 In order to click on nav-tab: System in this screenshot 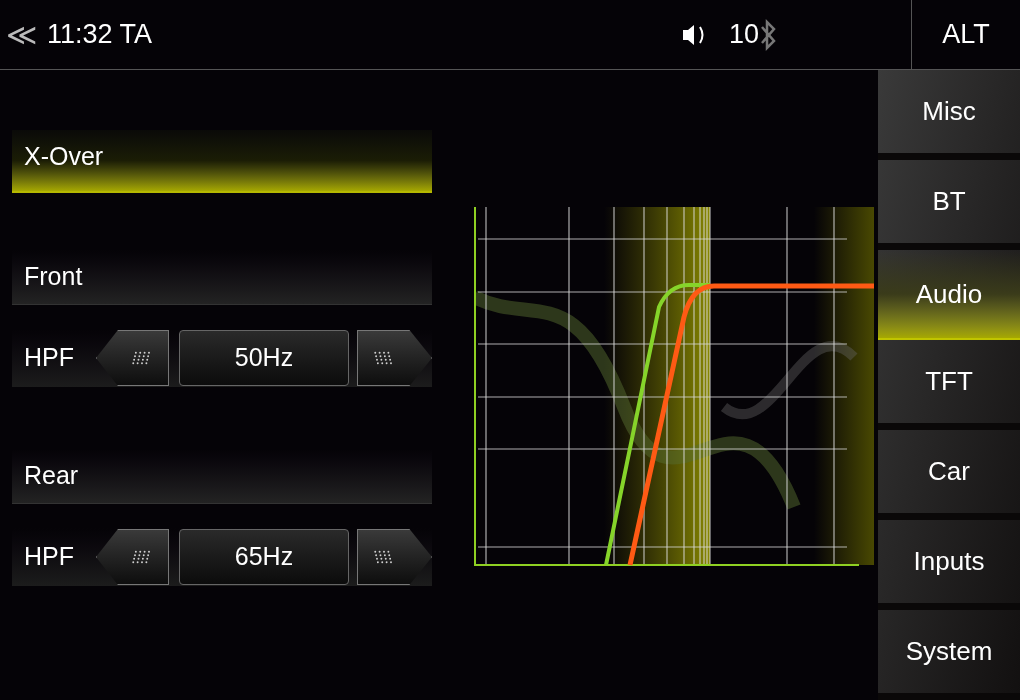, I will do `click(949, 655)`.